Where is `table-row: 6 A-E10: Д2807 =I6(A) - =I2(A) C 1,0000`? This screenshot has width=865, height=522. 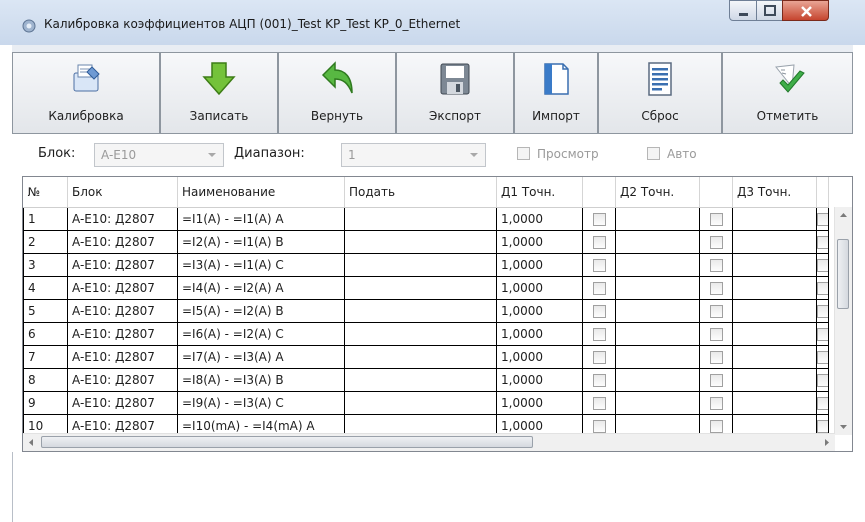 table-row: 6 A-E10: Д2807 =I6(A) - =I2(A) C 1,0000 is located at coordinates (426, 334).